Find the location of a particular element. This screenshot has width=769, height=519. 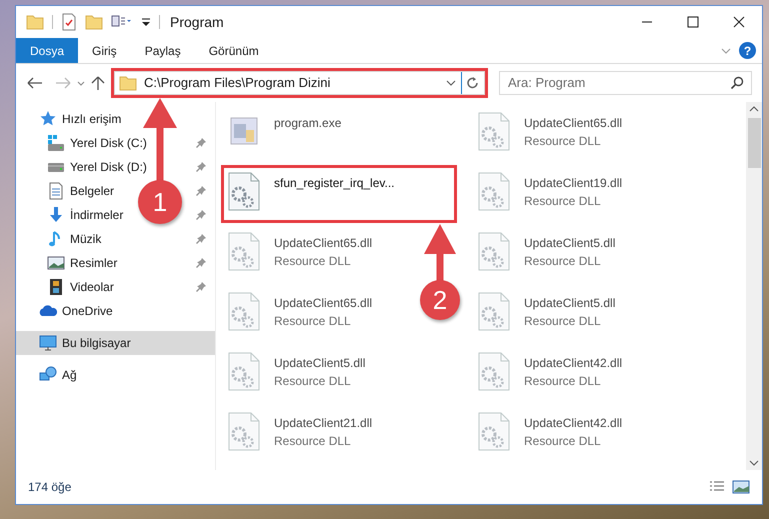

customize-dropdown-icon is located at coordinates (146, 22).